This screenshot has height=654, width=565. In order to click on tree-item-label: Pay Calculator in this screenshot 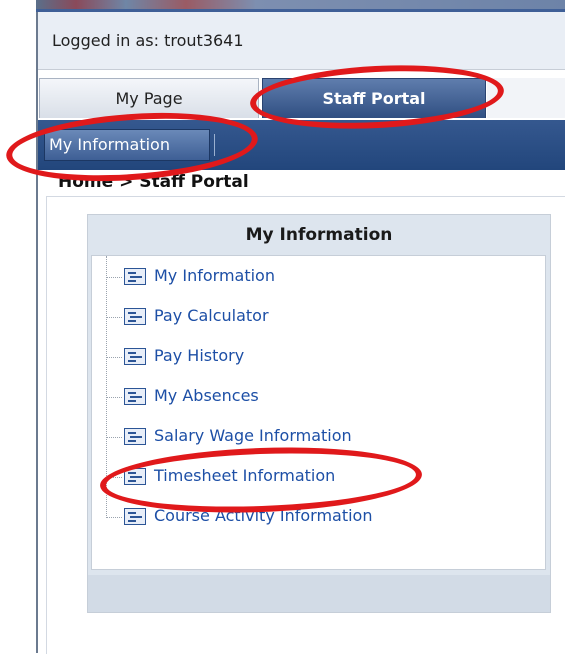, I will do `click(211, 315)`.